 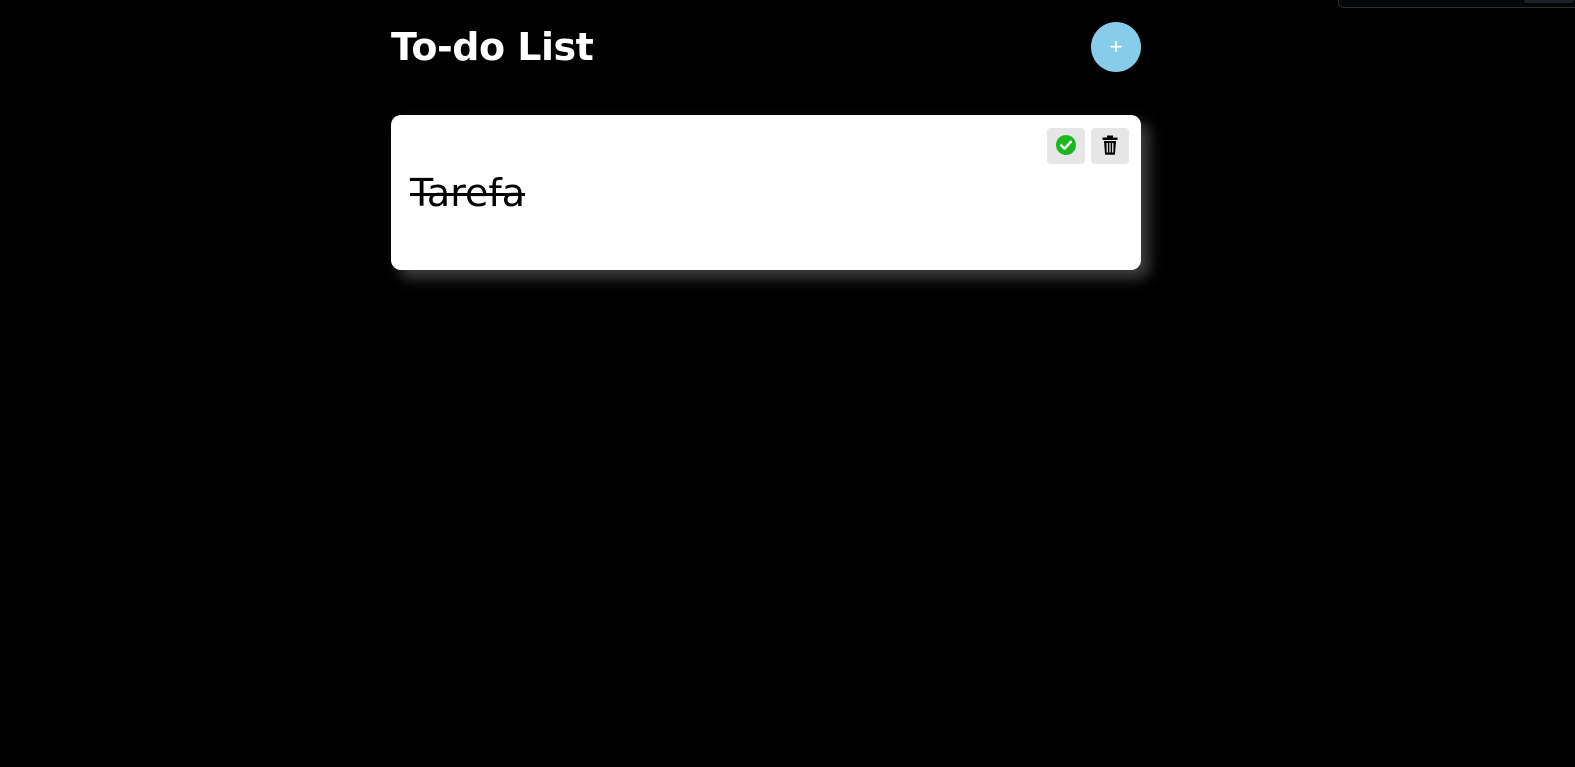 I want to click on page-title: To-do List, so click(x=492, y=47).